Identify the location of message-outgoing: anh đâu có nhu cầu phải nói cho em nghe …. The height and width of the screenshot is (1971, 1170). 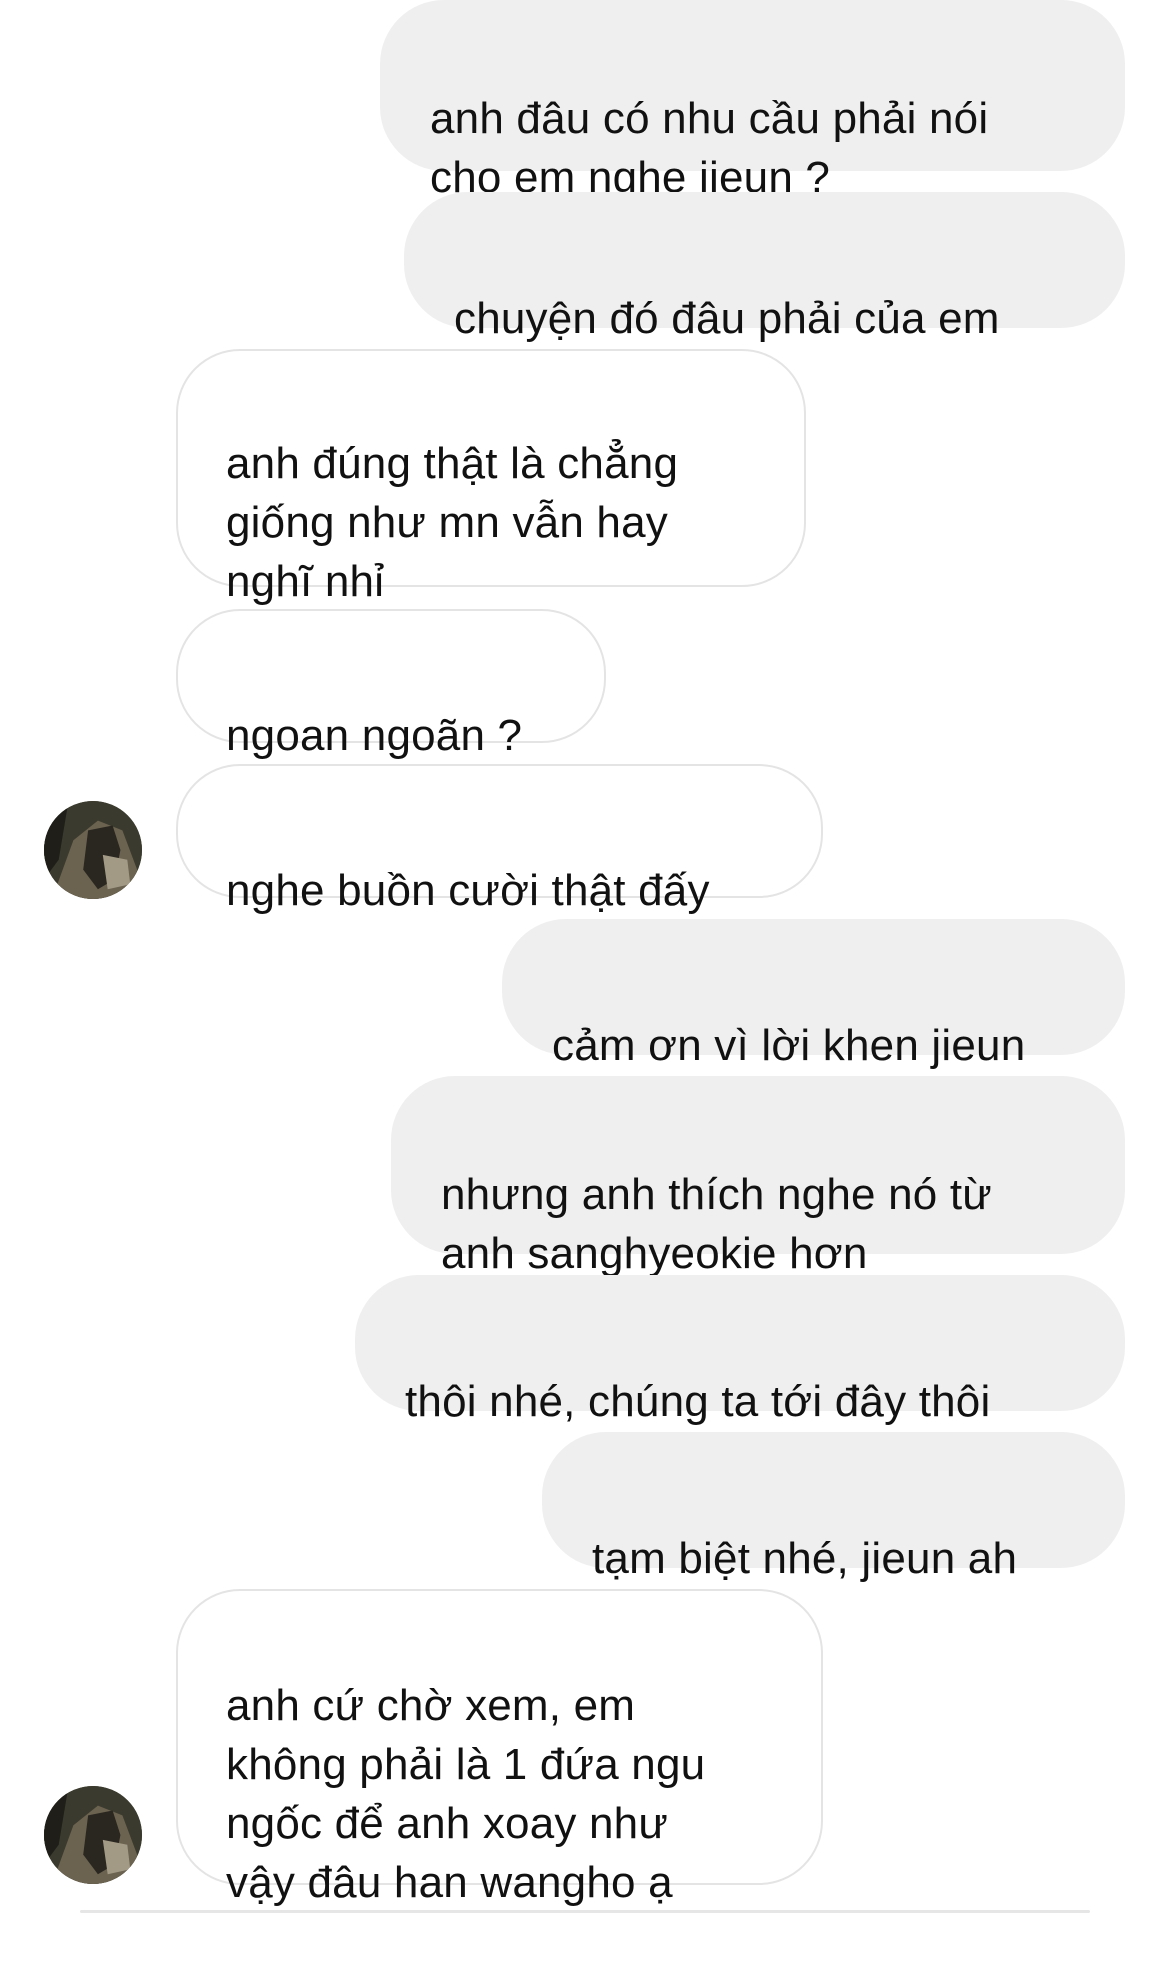
(752, 101).